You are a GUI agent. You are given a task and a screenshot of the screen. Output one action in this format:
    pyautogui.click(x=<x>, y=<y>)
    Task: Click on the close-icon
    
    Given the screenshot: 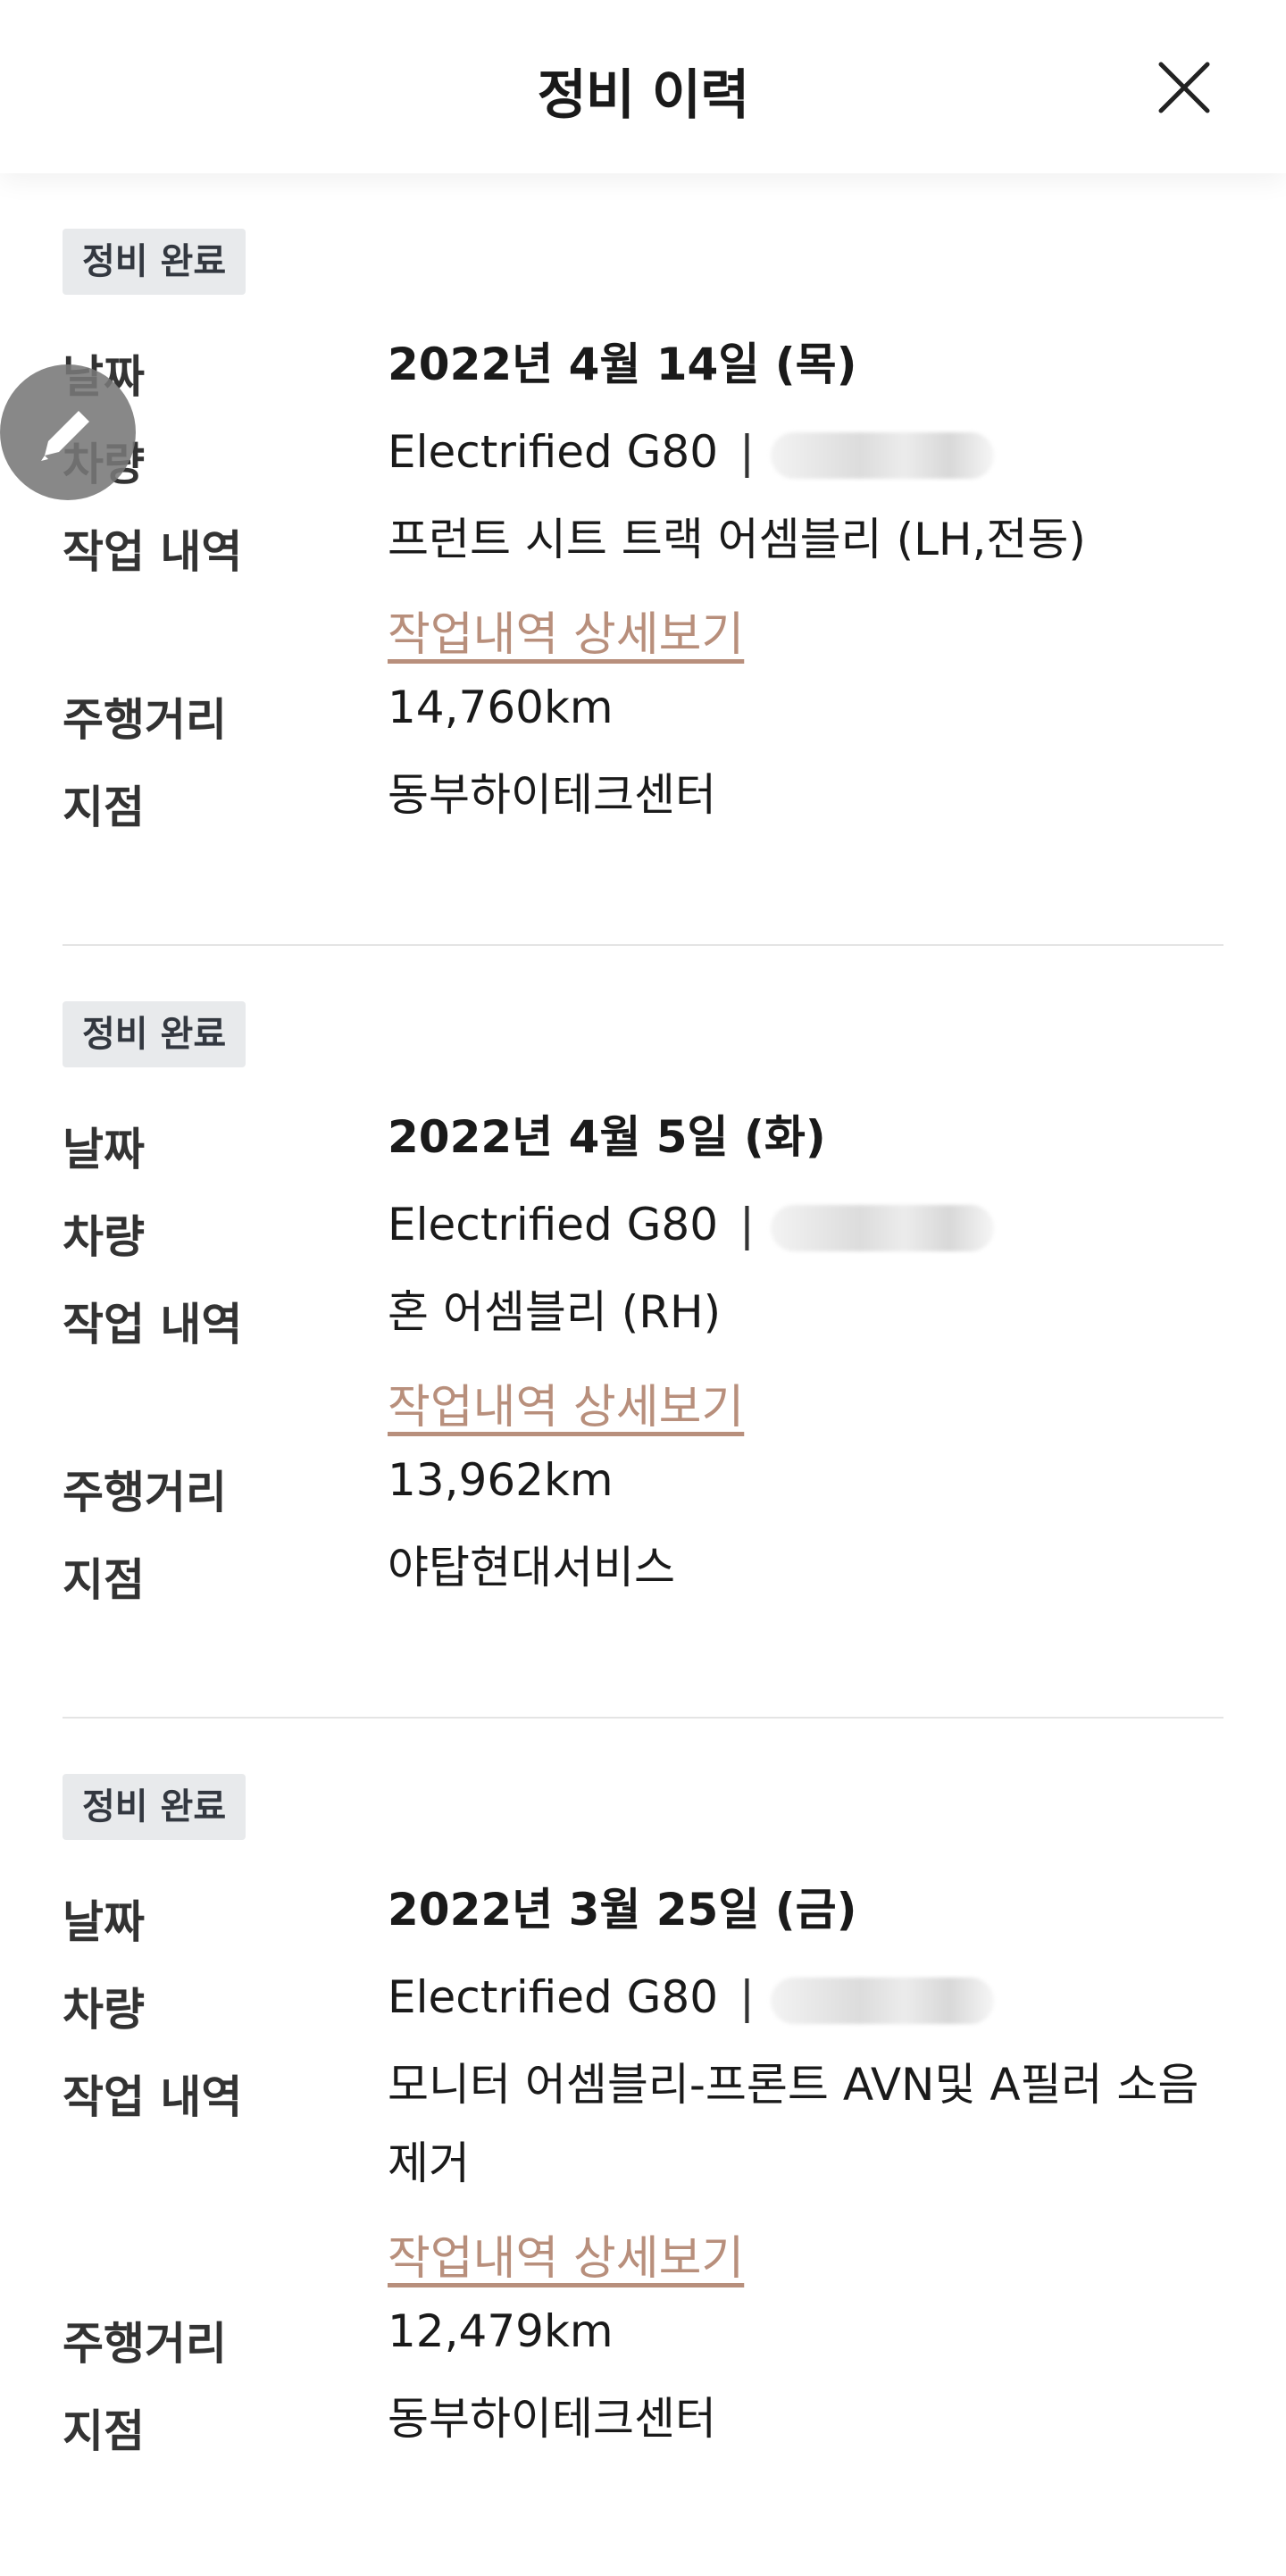 What is the action you would take?
    pyautogui.click(x=1184, y=88)
    